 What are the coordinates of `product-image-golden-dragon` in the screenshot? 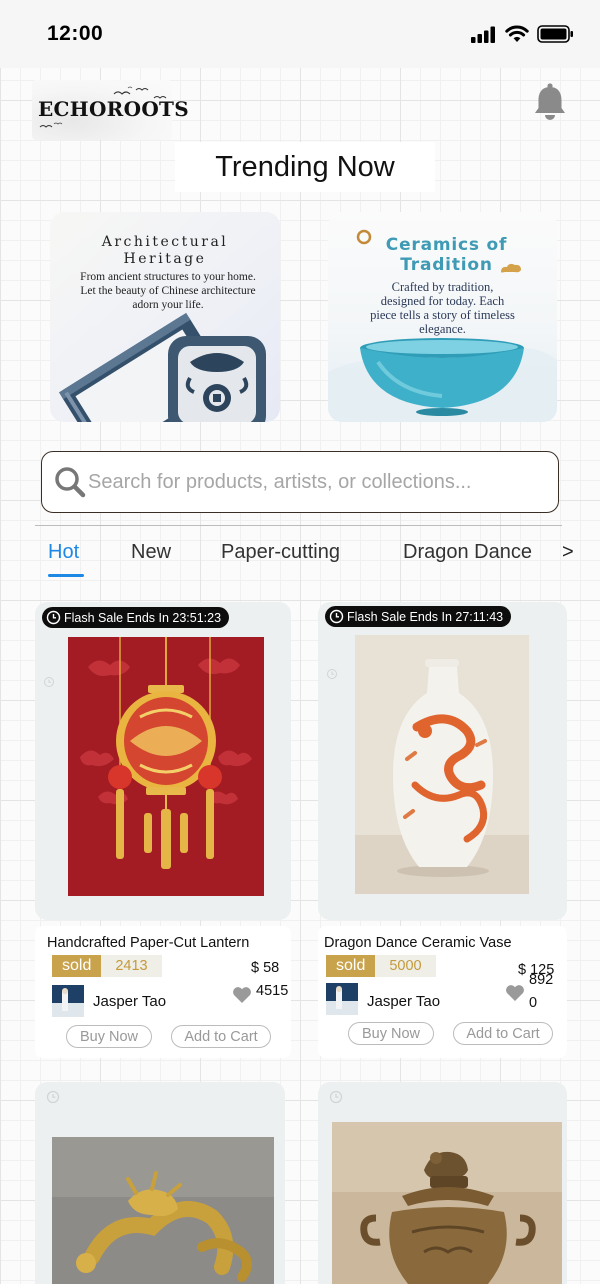 It's located at (163, 1210).